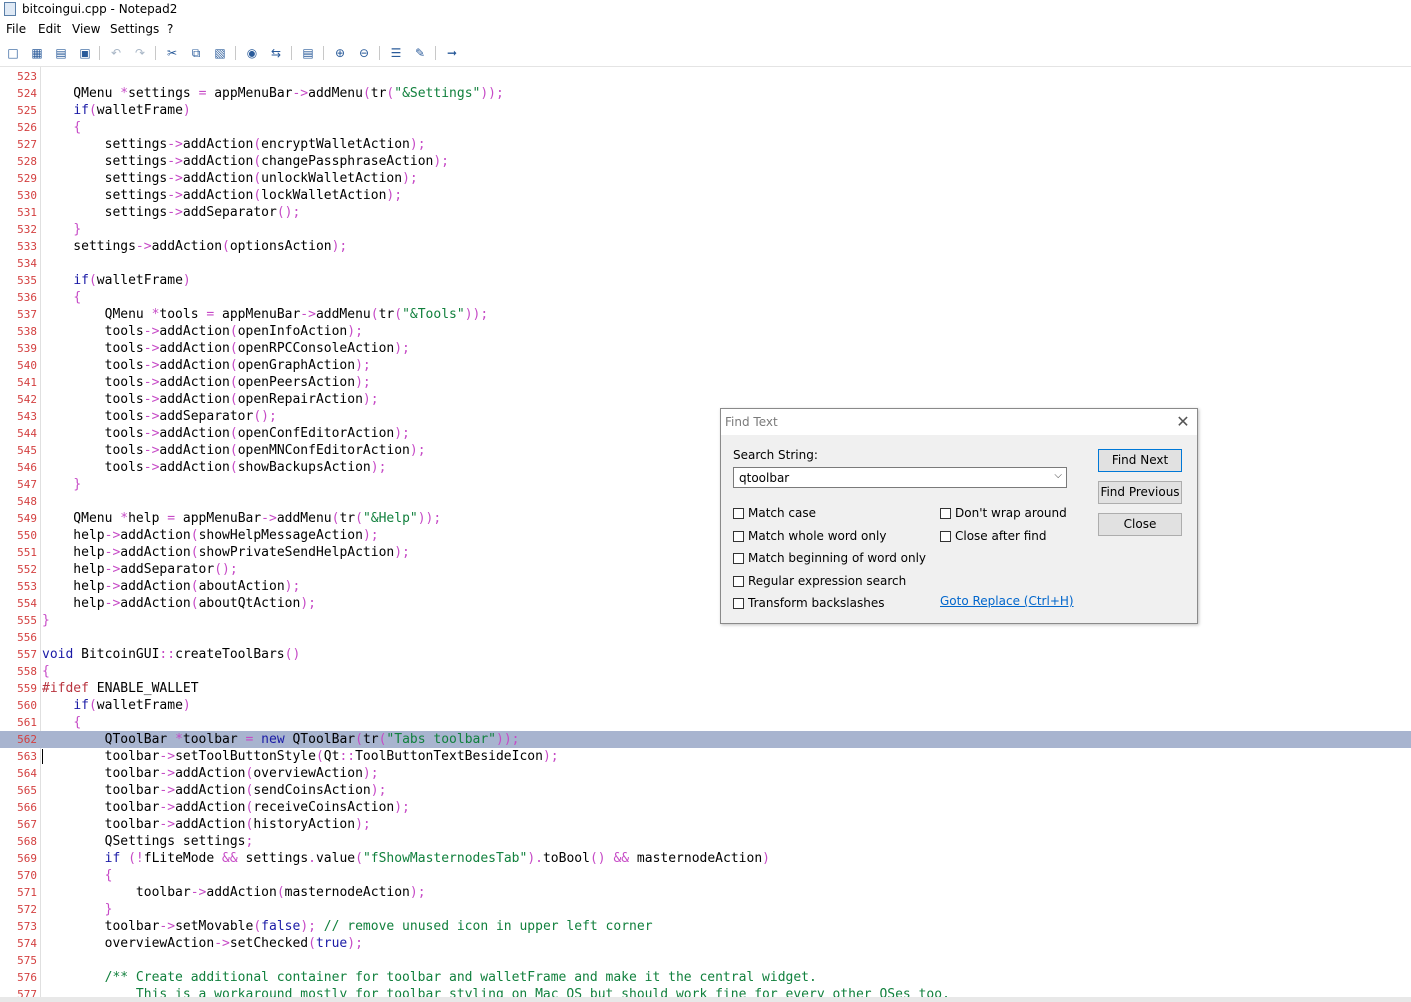  I want to click on code-line: 531 settings->addSeparator();, so click(705, 212).